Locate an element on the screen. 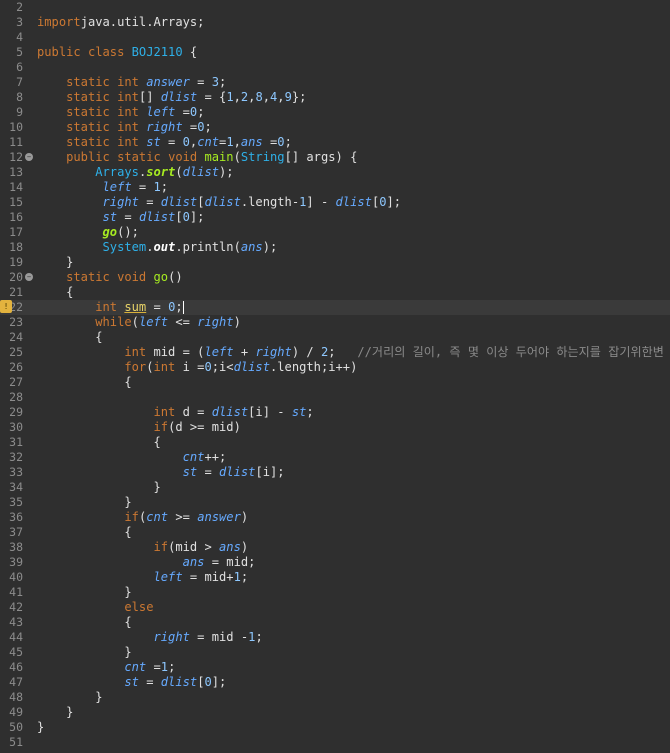 The height and width of the screenshot is (753, 670). code-line: 49 } is located at coordinates (335, 712).